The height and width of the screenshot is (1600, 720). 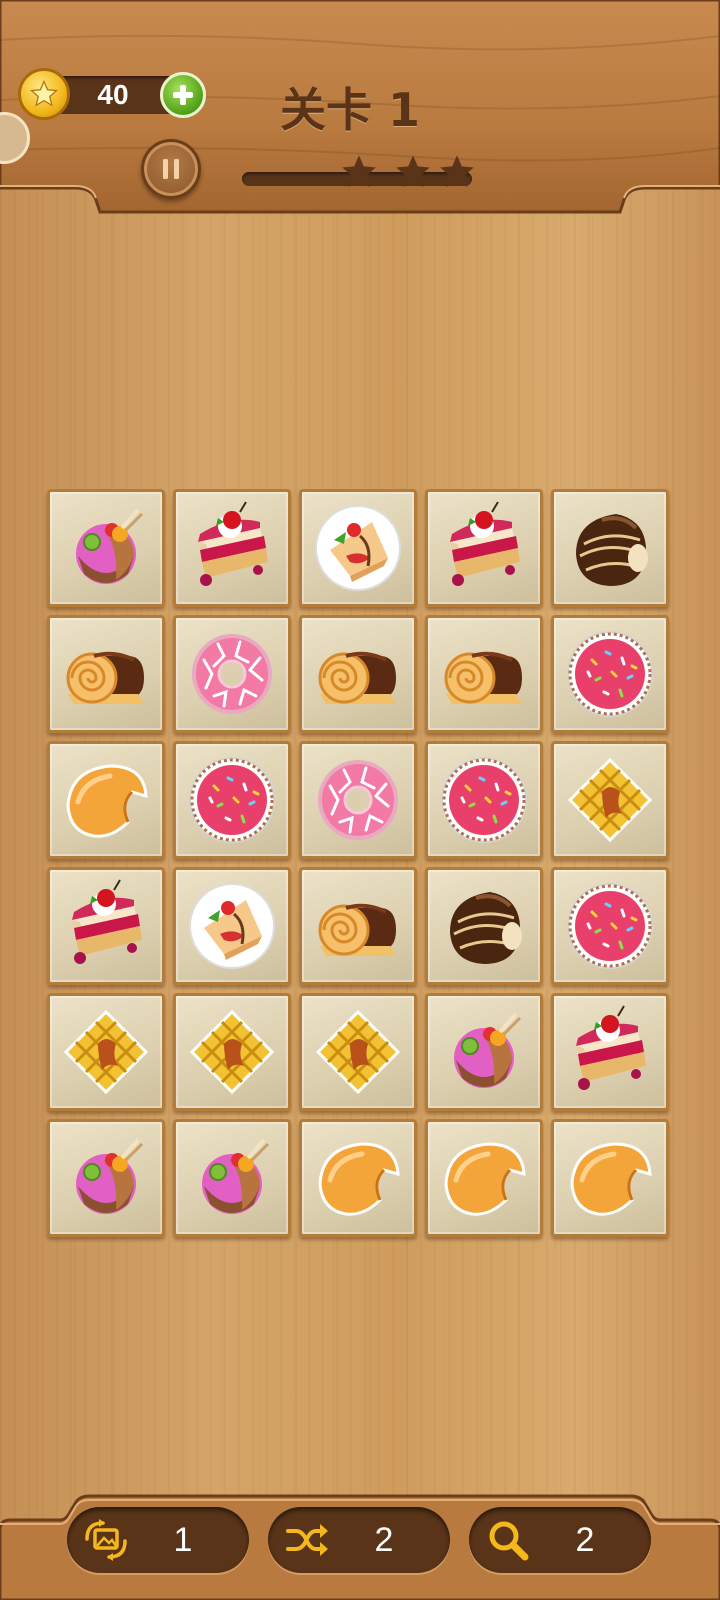 What do you see at coordinates (560, 1540) in the screenshot?
I see `hint-button: 2` at bounding box center [560, 1540].